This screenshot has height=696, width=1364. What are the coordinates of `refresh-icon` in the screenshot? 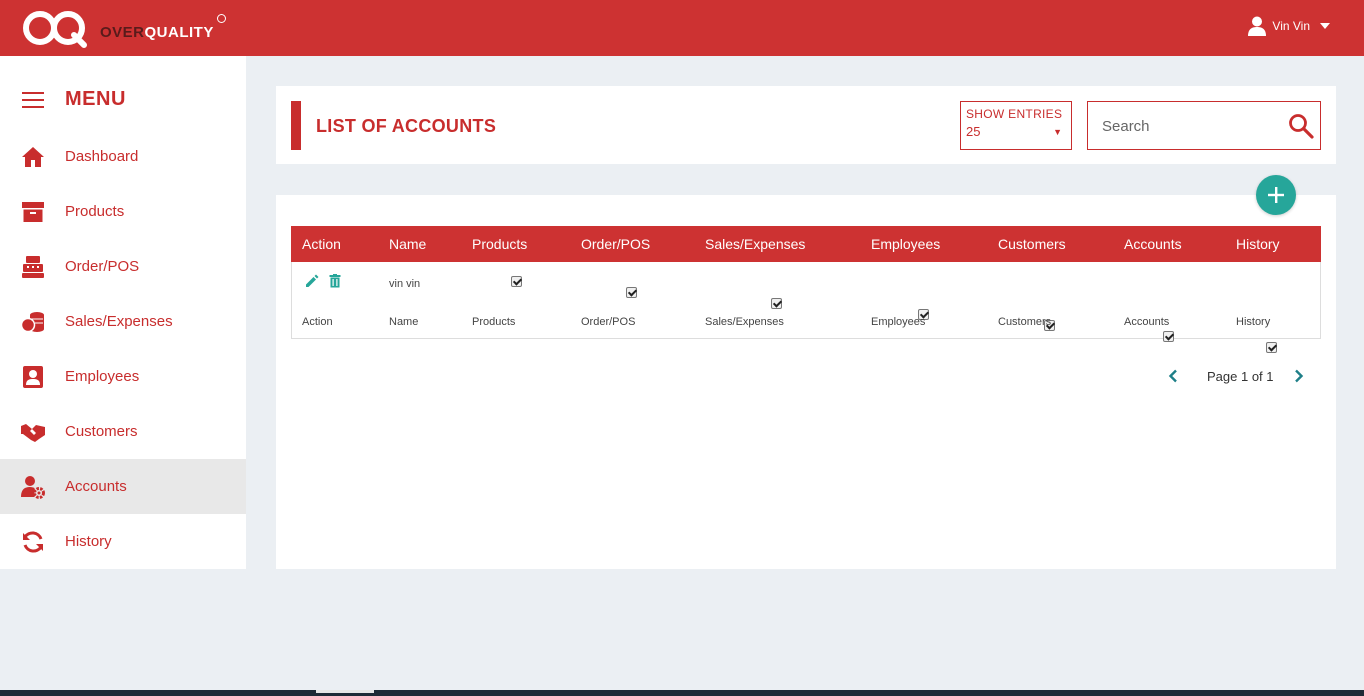 It's located at (33, 541).